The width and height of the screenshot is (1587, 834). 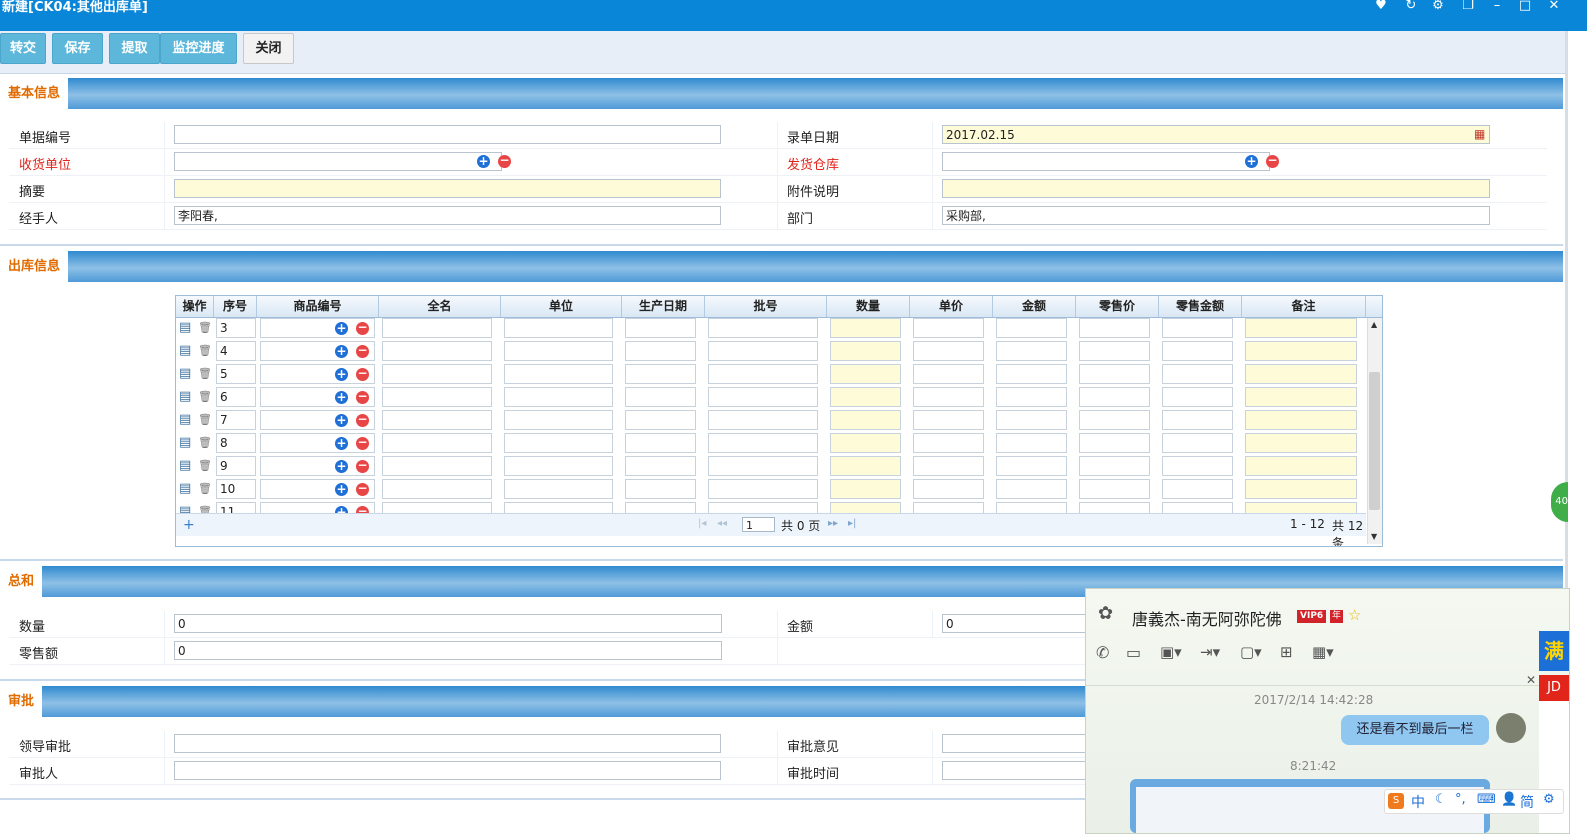 I want to click on col-header: 数量, so click(x=868, y=306).